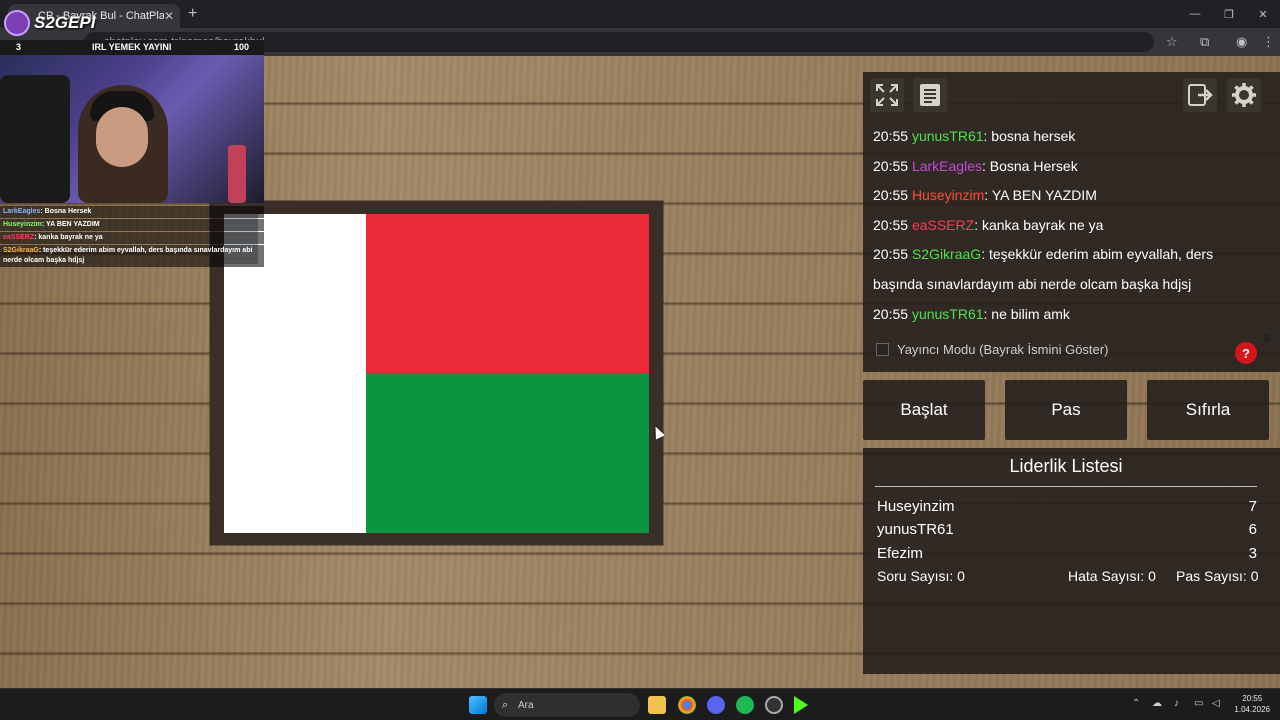  I want to click on search-icon: ⌕, so click(505, 705).